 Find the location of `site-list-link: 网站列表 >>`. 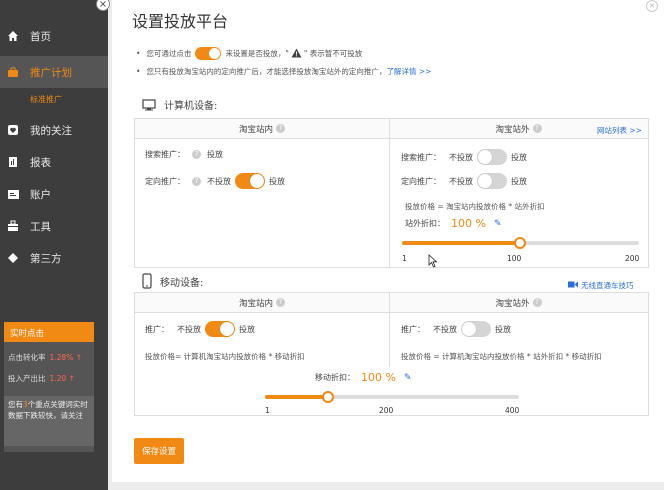

site-list-link: 网站列表 >> is located at coordinates (619, 130).